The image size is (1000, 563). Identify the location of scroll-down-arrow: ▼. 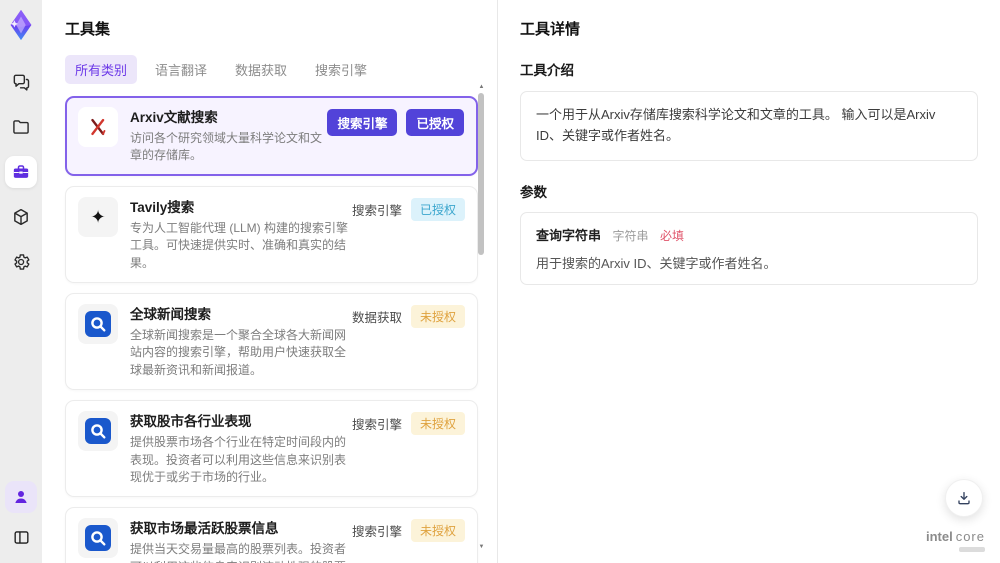
(481, 547).